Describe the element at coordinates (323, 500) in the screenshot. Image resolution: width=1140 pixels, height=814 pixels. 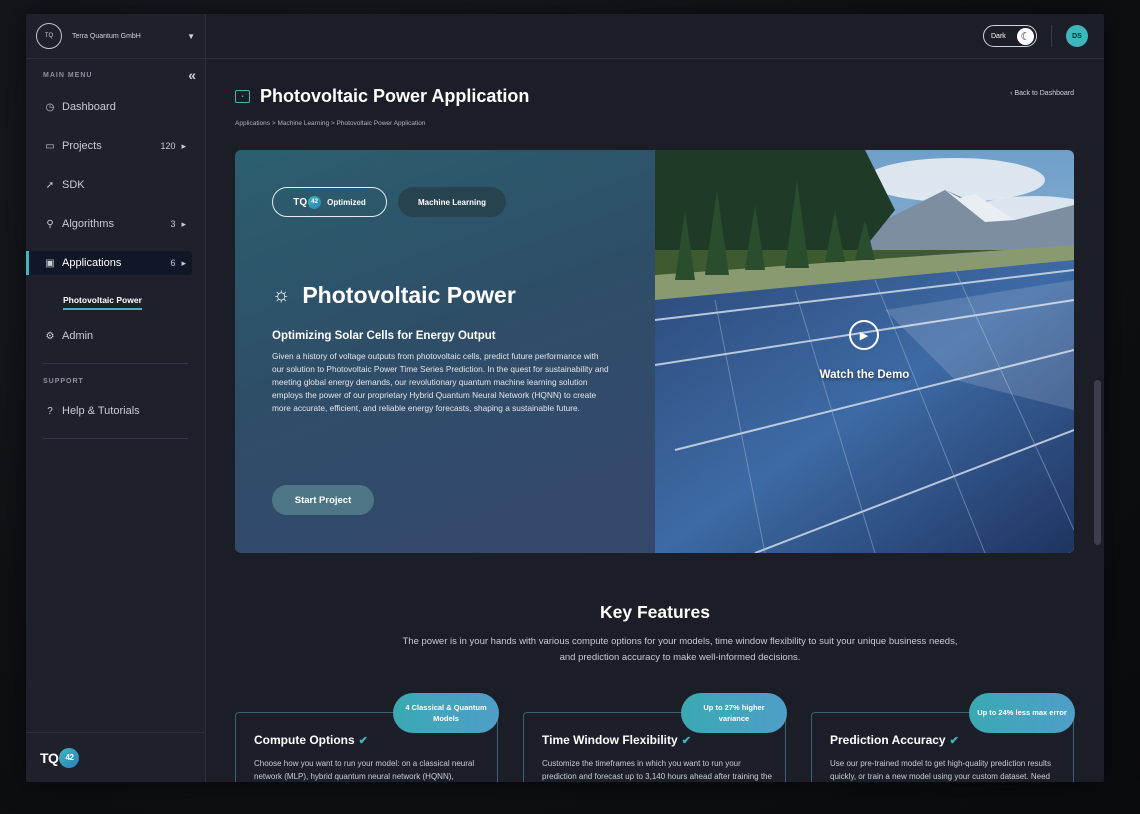
I see `start-project-button: Start Project` at that location.